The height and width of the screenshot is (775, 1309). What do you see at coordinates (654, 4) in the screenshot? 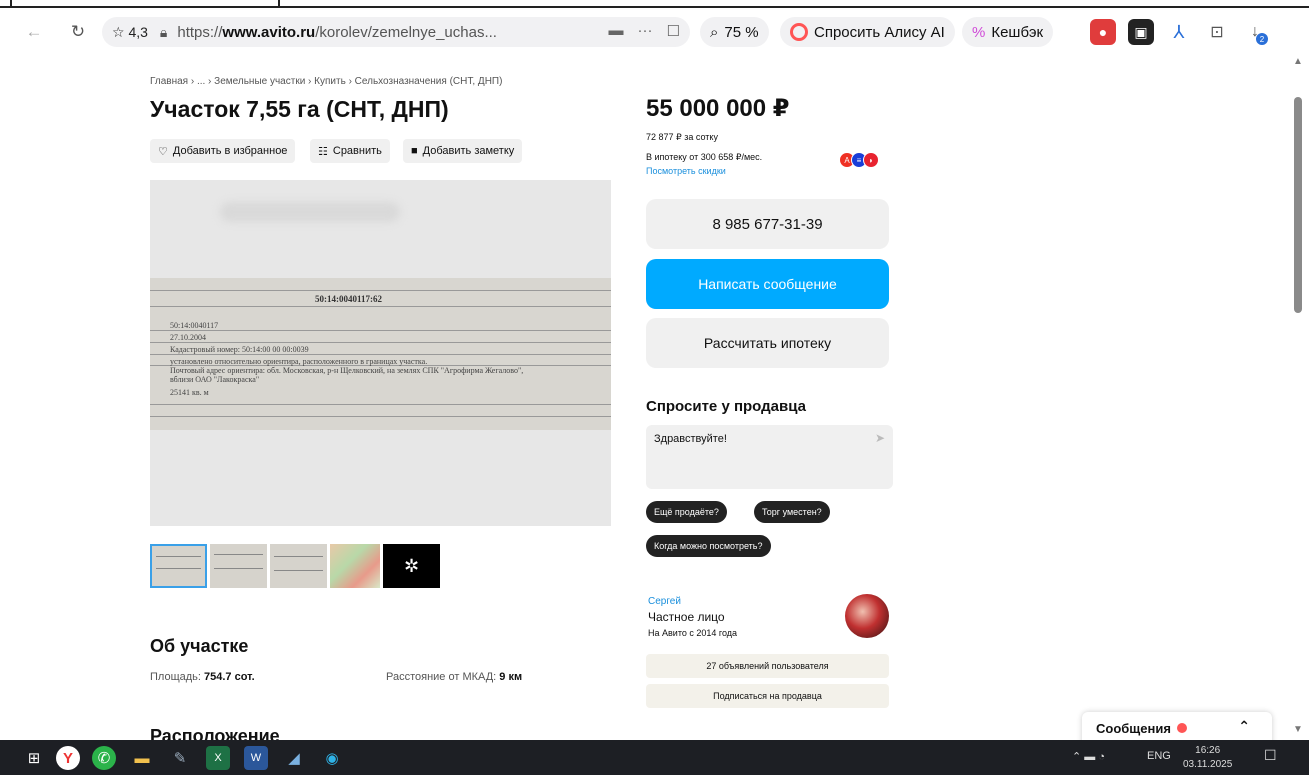
I see `window-top-edge` at bounding box center [654, 4].